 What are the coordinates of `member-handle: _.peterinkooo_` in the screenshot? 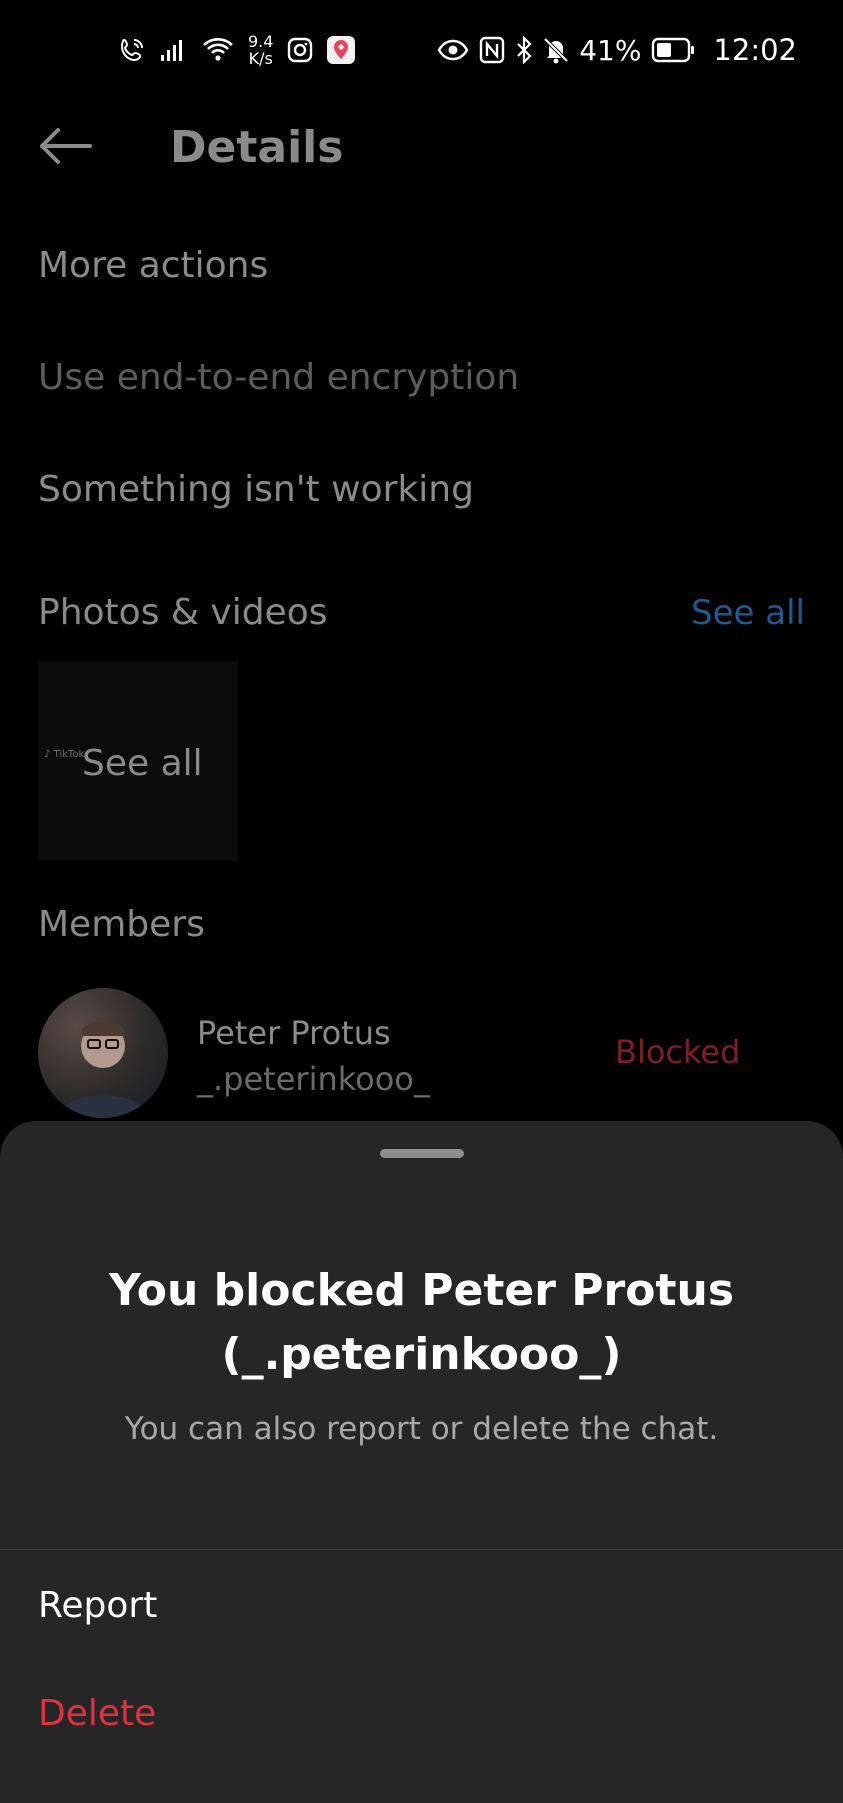 It's located at (313, 1079).